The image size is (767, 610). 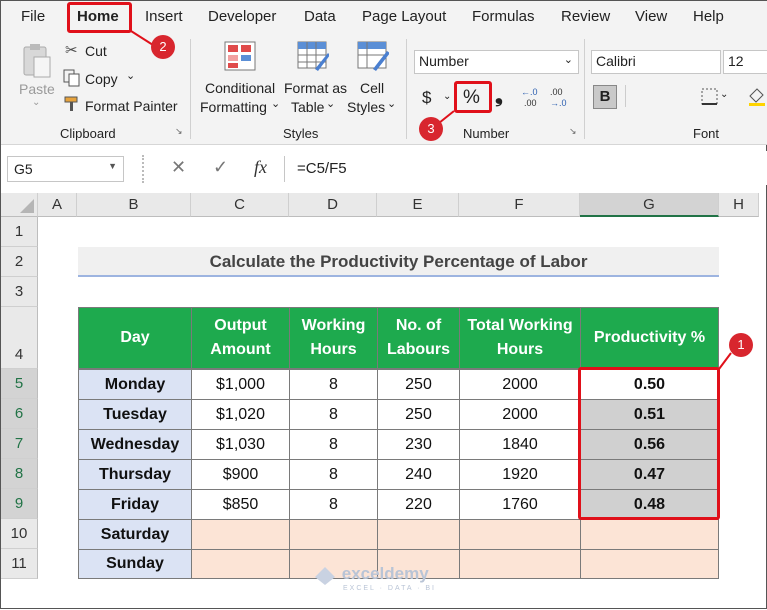 What do you see at coordinates (325, 575) in the screenshot?
I see `exceldemy-logo-icon` at bounding box center [325, 575].